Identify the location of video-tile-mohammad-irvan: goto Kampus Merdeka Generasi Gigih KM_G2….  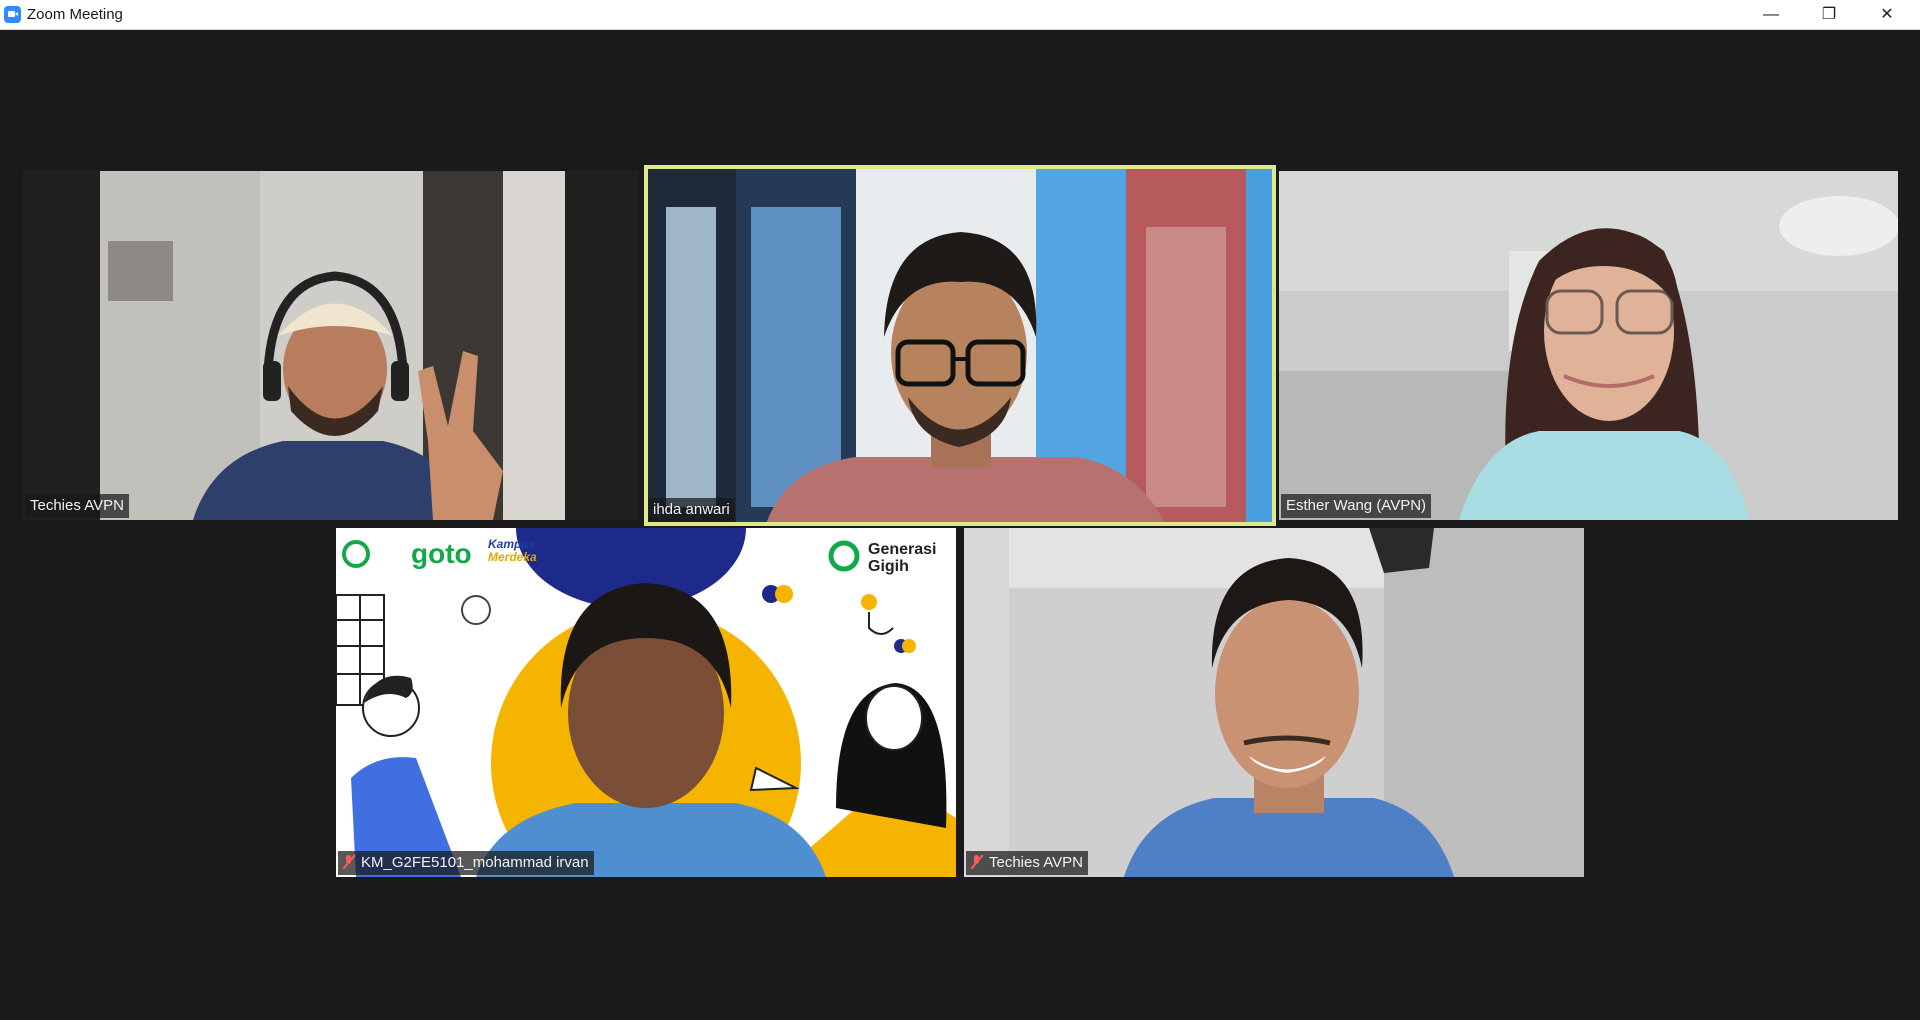
(646, 702).